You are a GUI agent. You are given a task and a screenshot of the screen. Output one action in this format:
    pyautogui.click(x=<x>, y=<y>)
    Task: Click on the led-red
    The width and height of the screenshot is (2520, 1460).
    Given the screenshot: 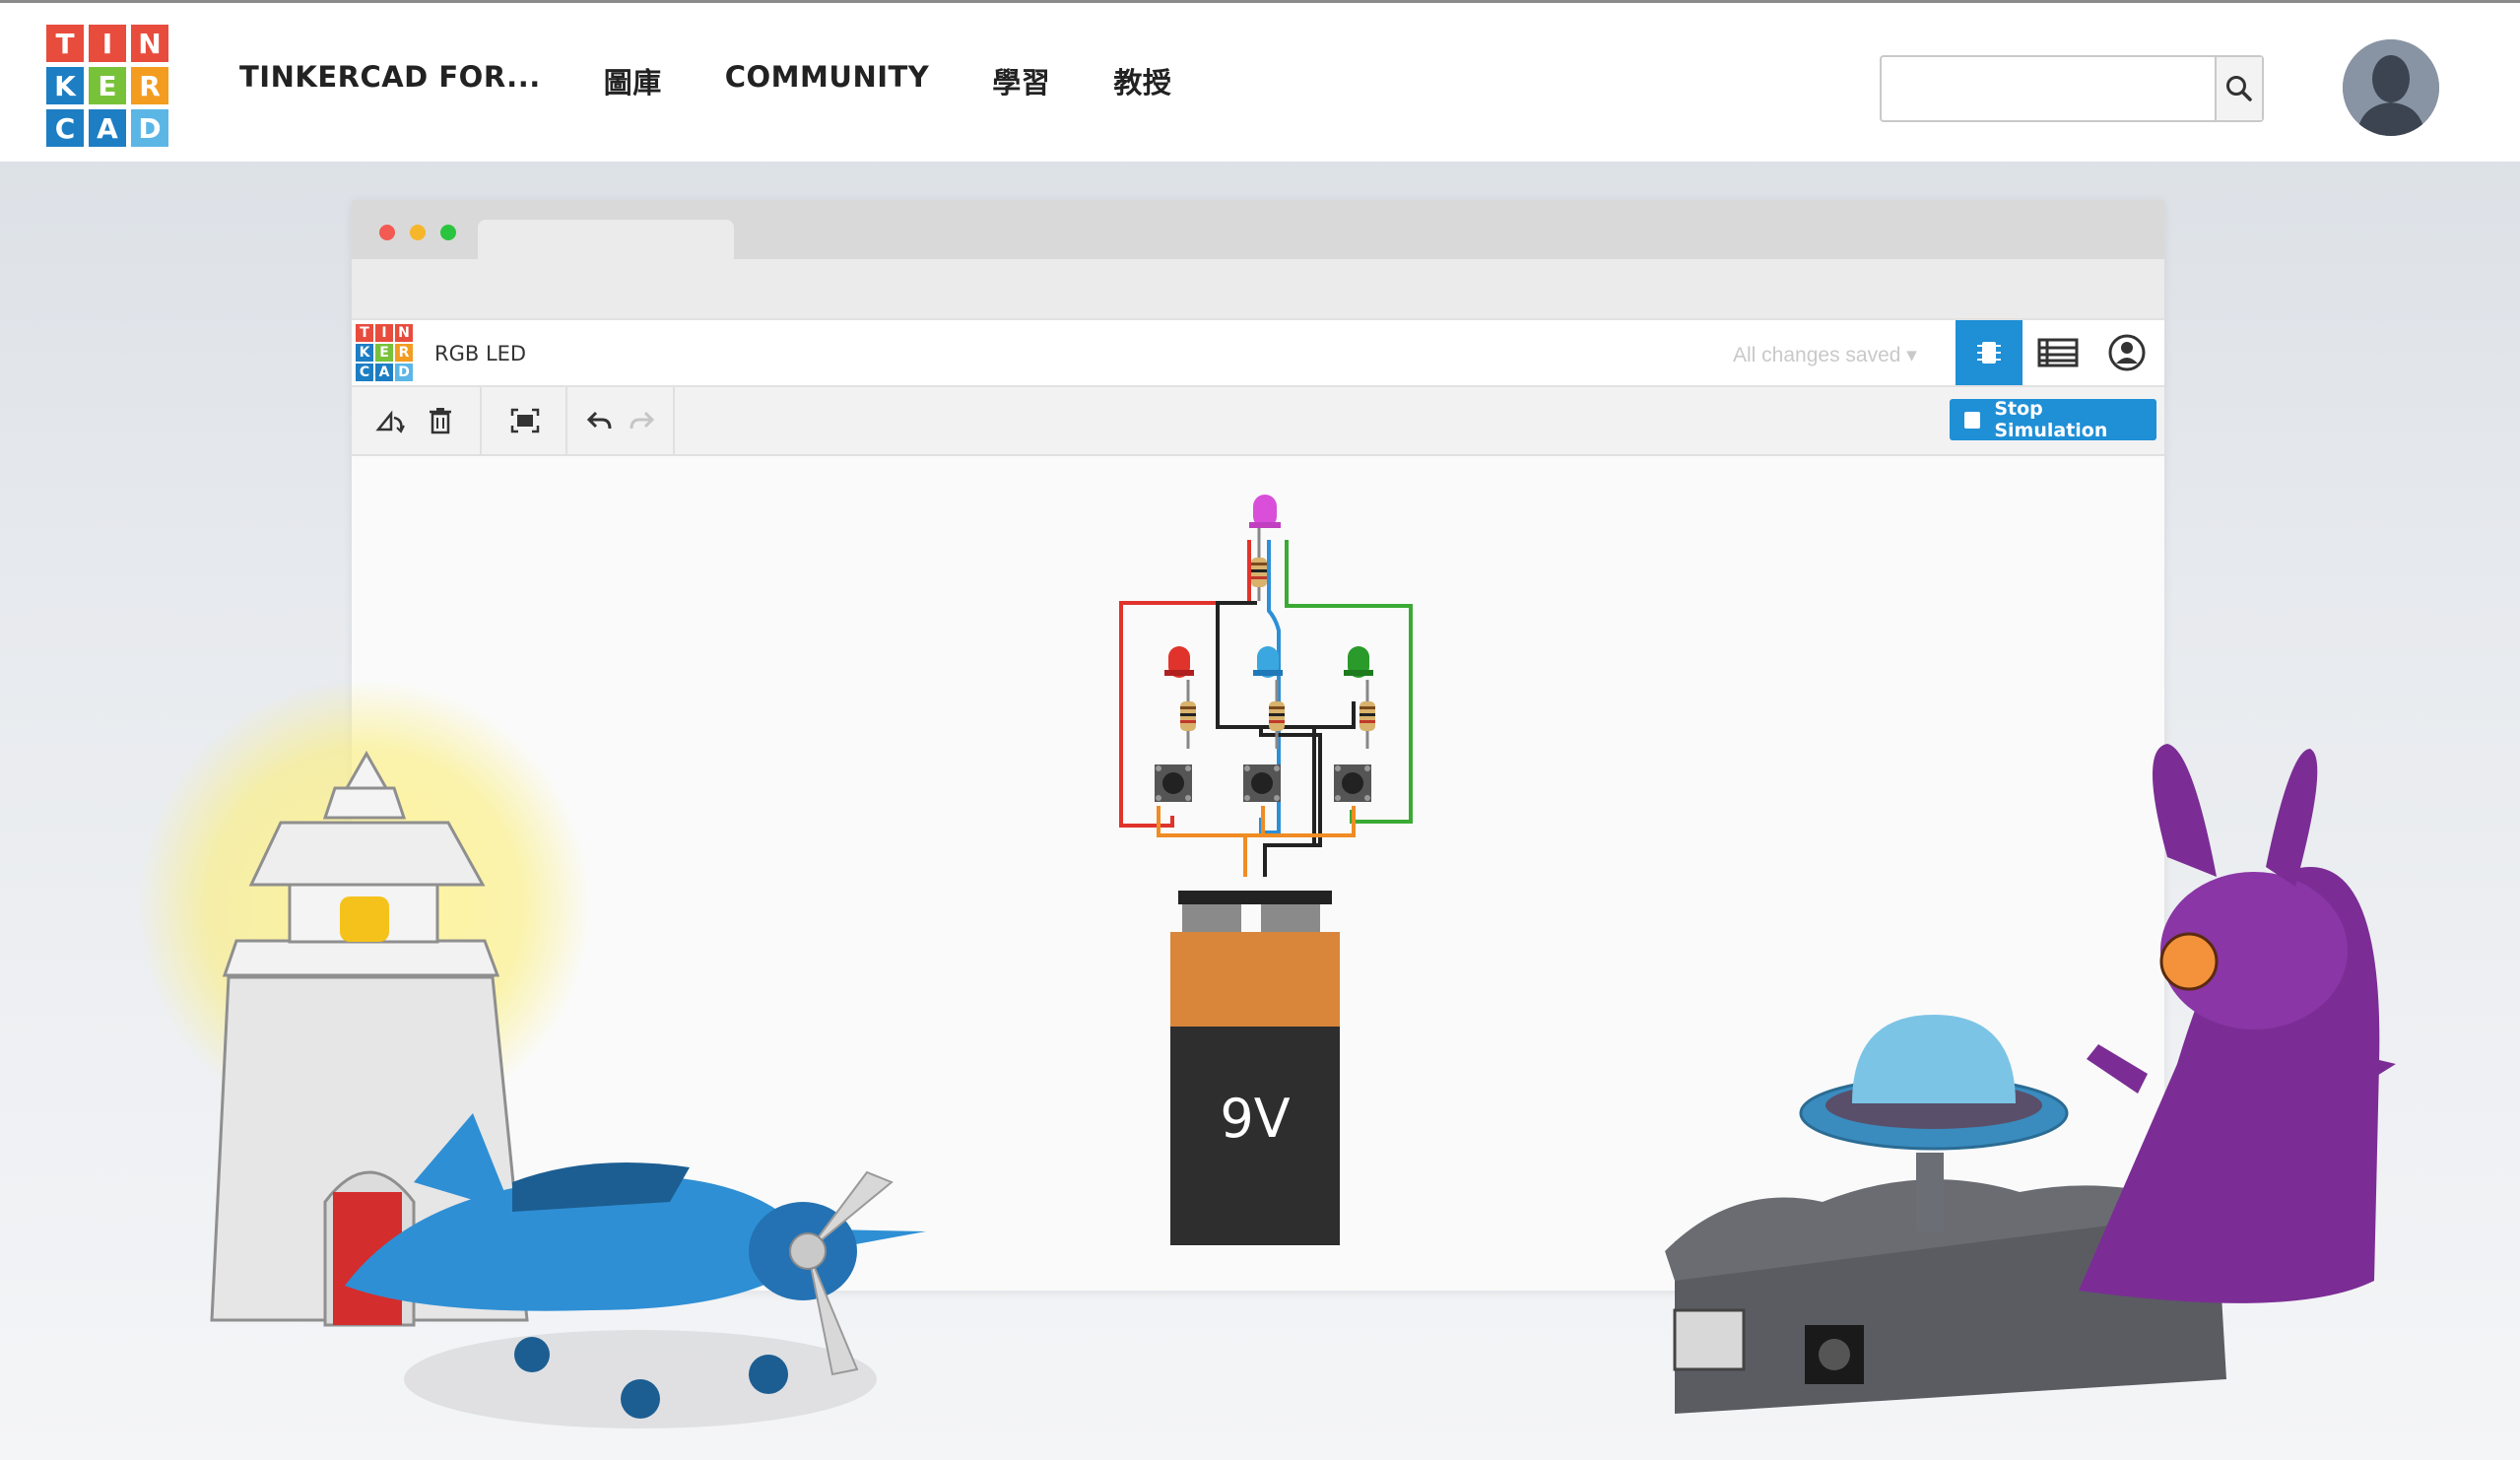 What is the action you would take?
    pyautogui.click(x=1179, y=662)
    